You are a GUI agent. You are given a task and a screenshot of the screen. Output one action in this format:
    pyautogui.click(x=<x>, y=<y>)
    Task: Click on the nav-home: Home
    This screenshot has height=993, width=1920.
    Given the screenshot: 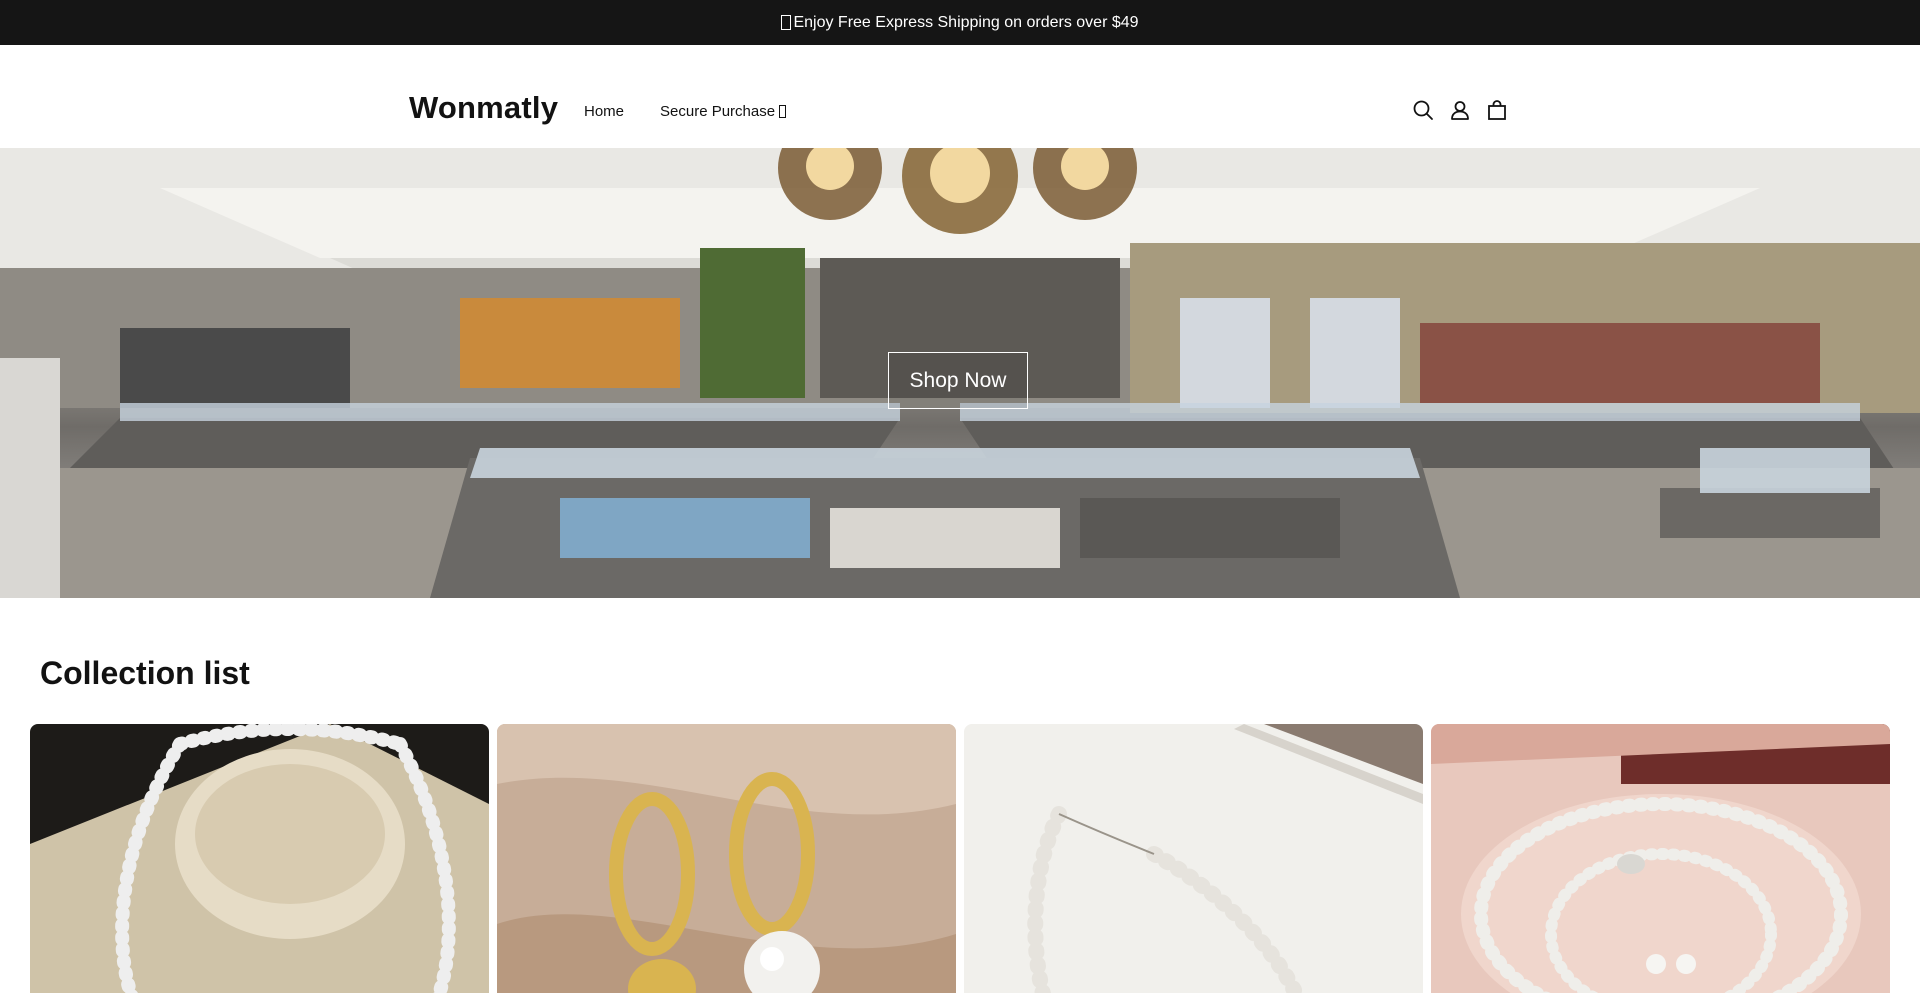 What is the action you would take?
    pyautogui.click(x=604, y=111)
    